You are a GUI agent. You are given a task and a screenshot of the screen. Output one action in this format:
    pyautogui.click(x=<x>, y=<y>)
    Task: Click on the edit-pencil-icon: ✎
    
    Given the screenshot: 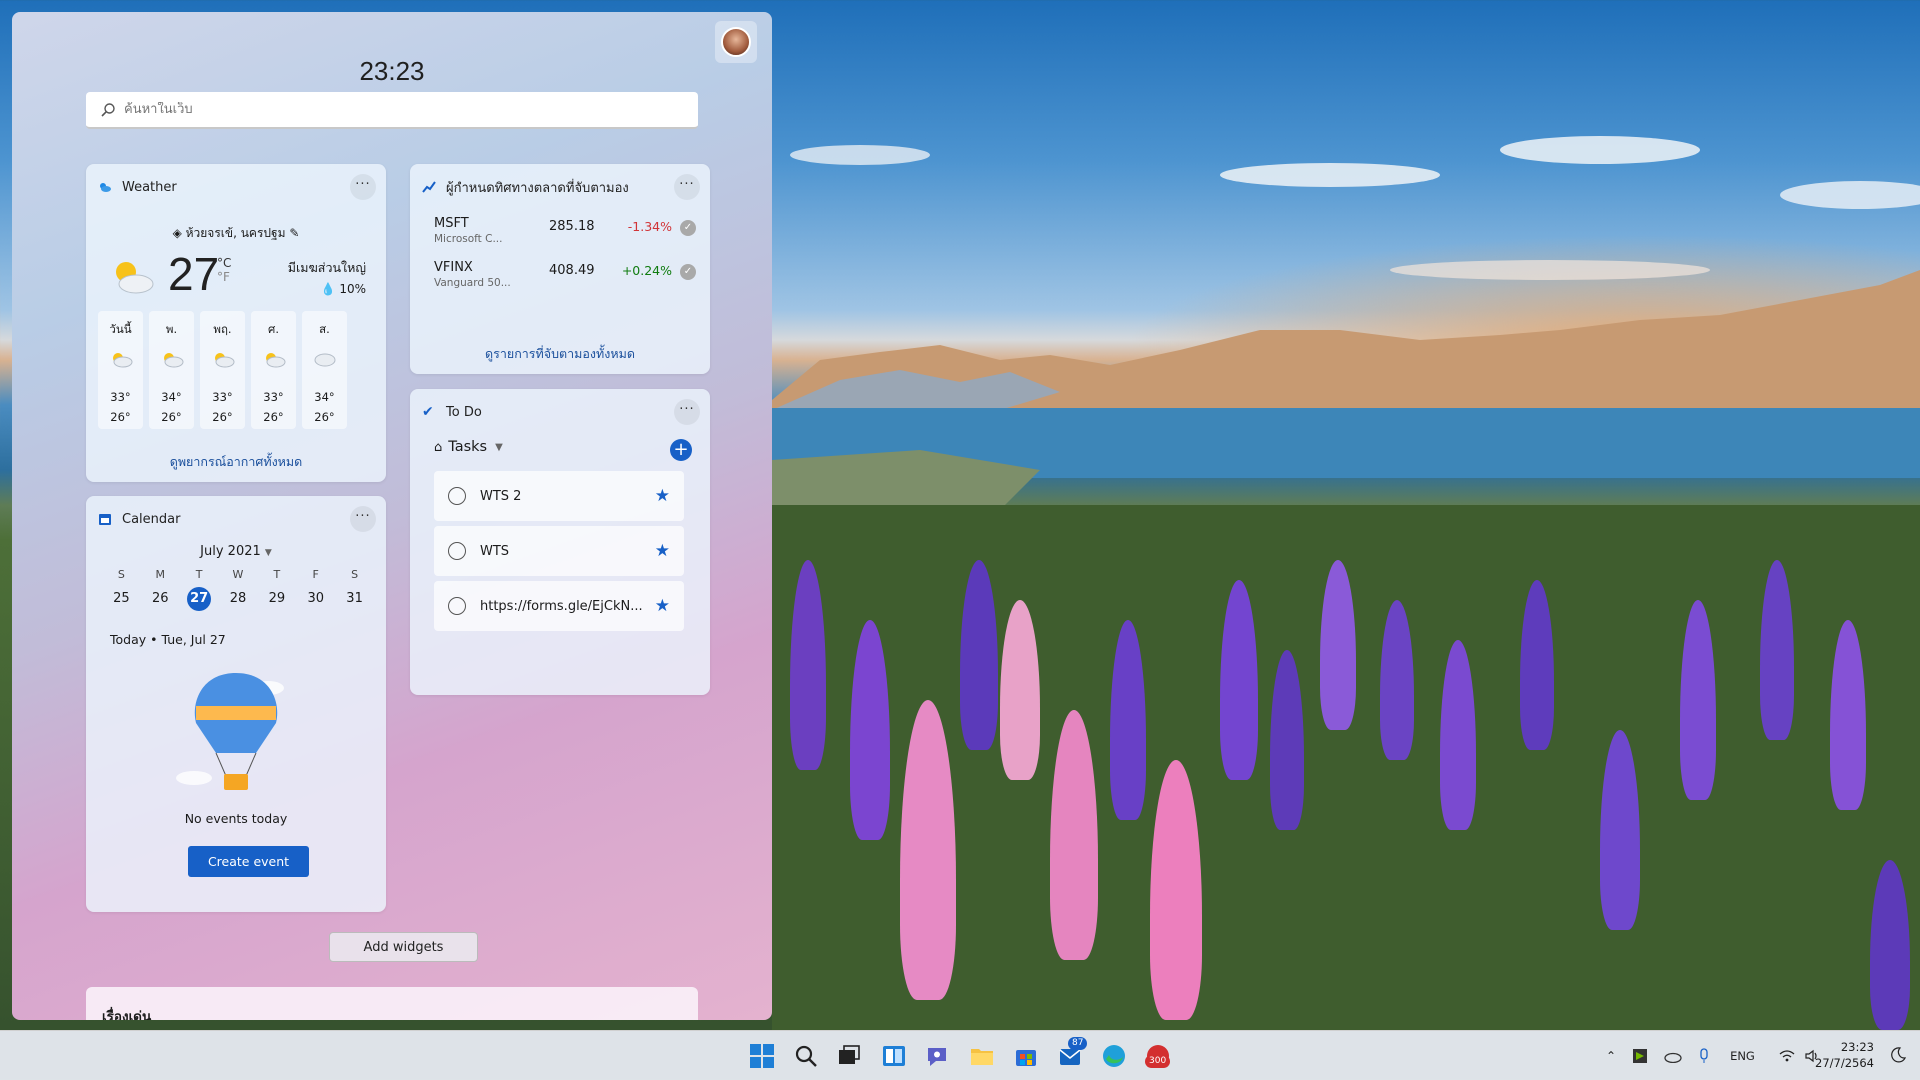 What is the action you would take?
    pyautogui.click(x=292, y=233)
    